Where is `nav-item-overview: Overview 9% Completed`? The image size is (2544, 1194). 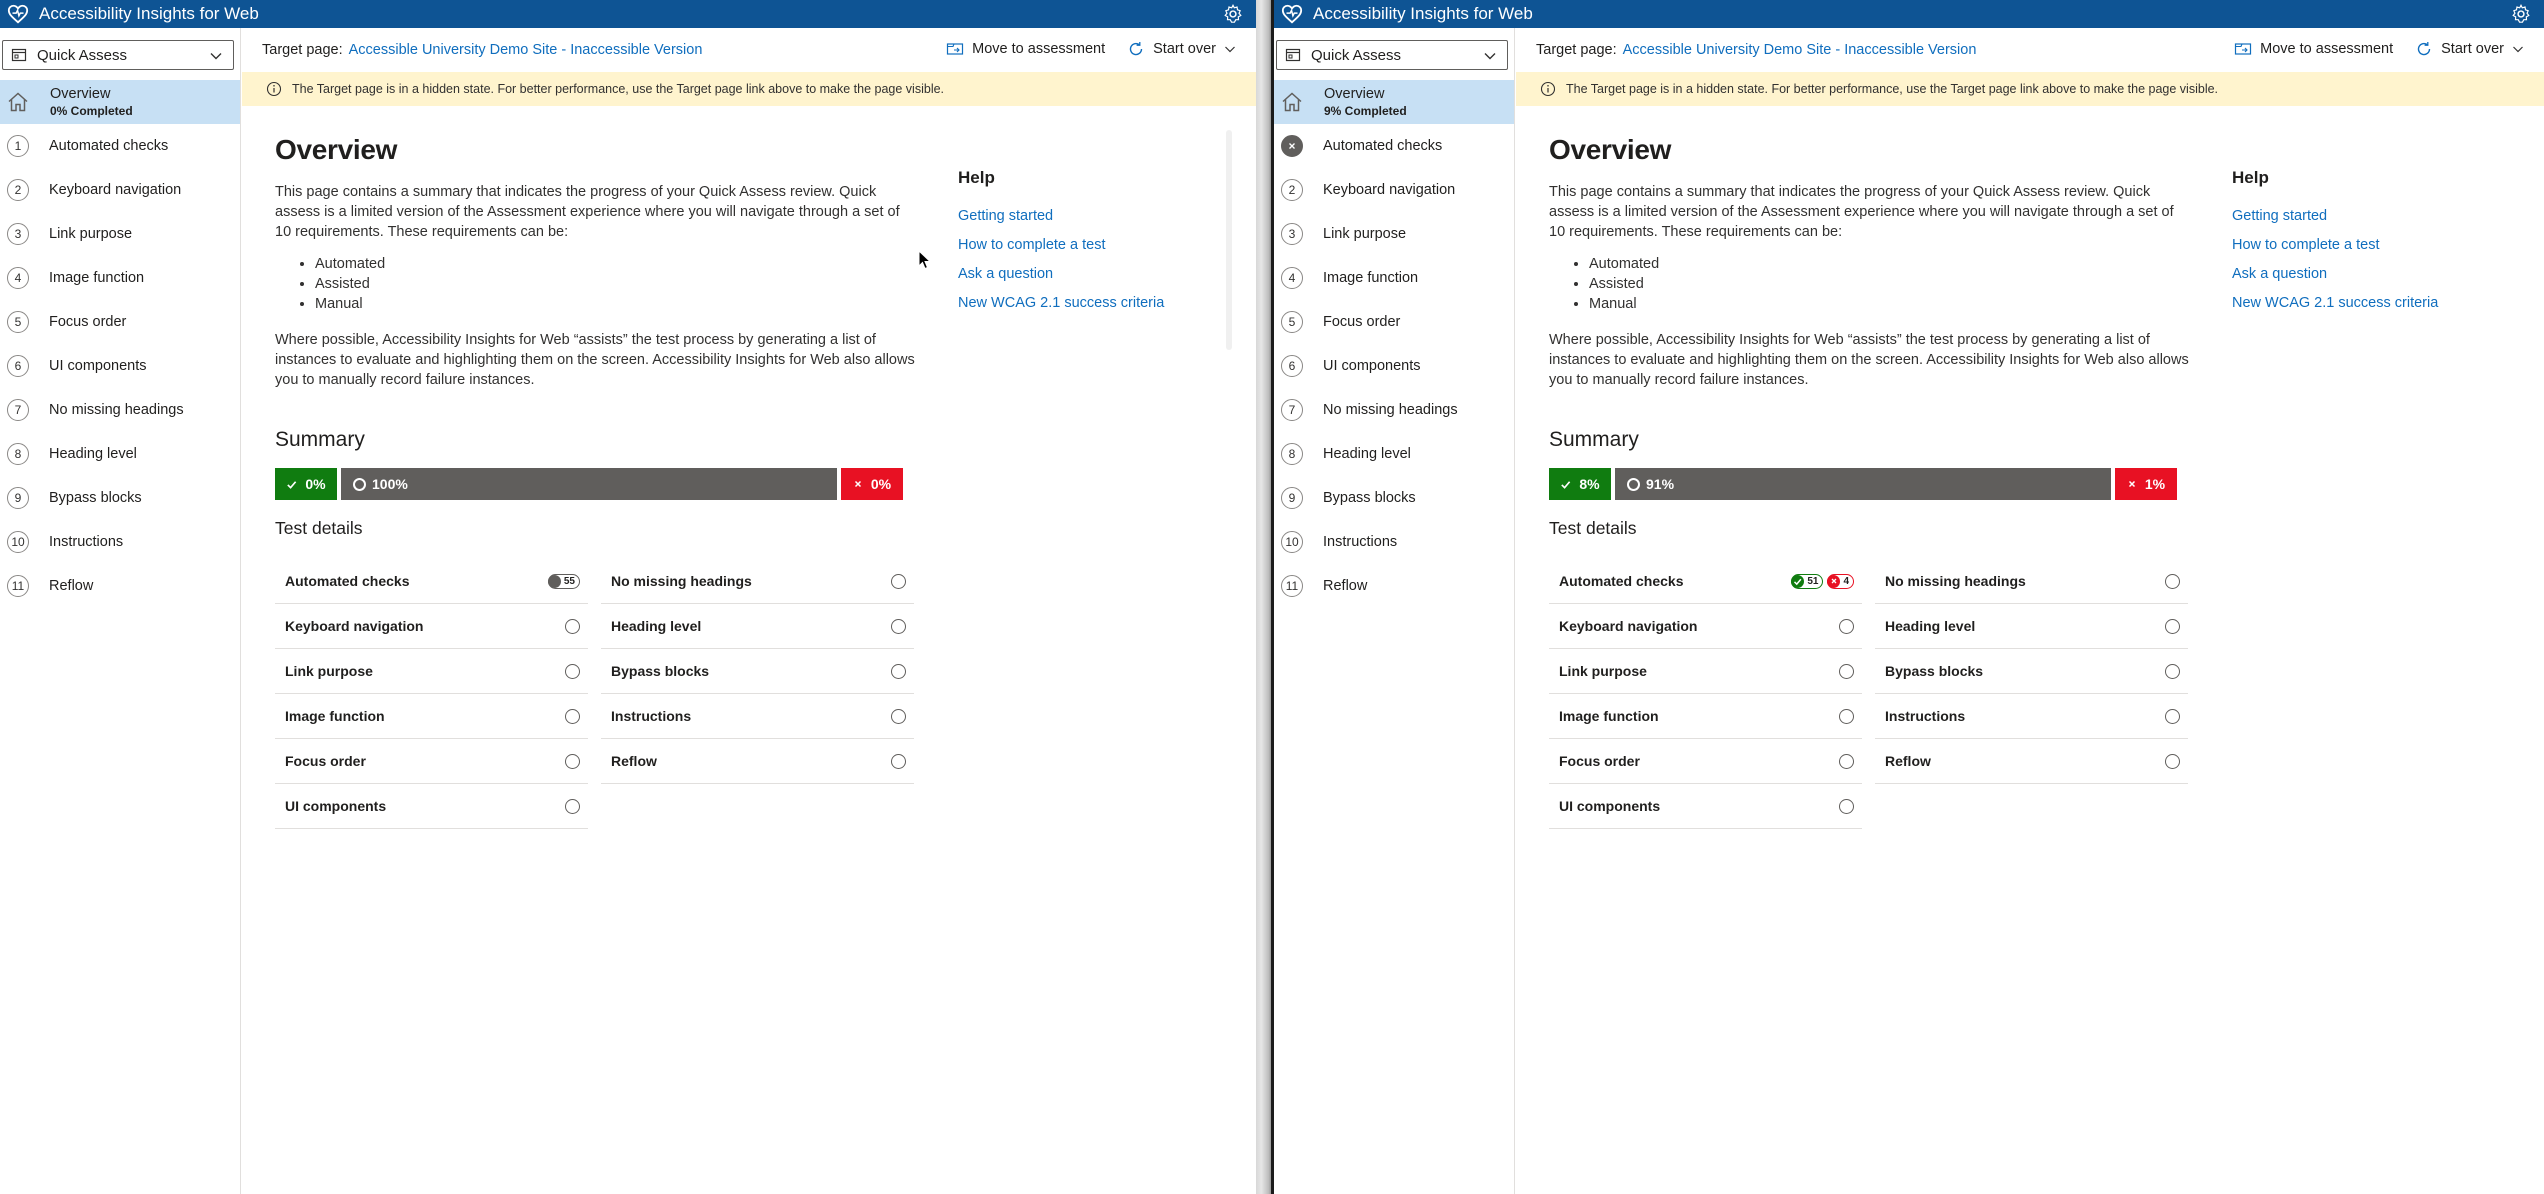 nav-item-overview: Overview 9% Completed is located at coordinates (1394, 102).